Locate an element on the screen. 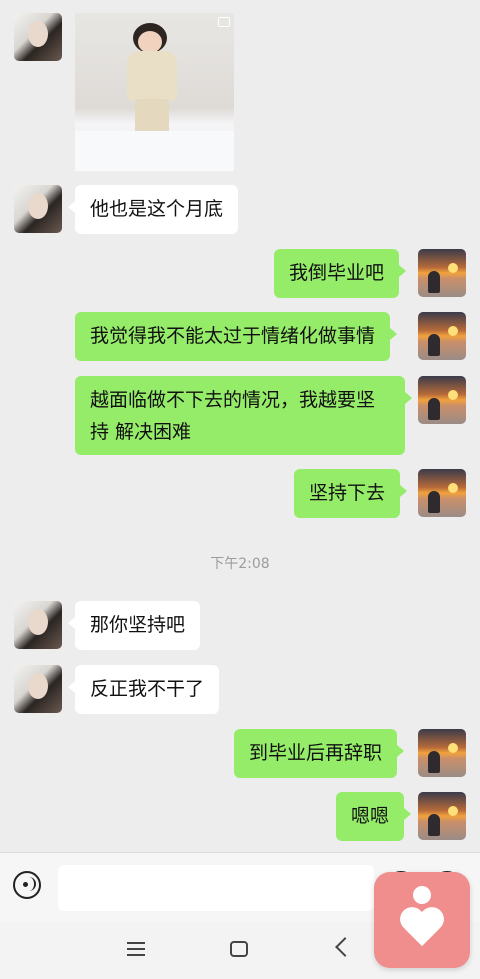 Image resolution: width=480 pixels, height=979 pixels. child-face is located at coordinates (150, 42).